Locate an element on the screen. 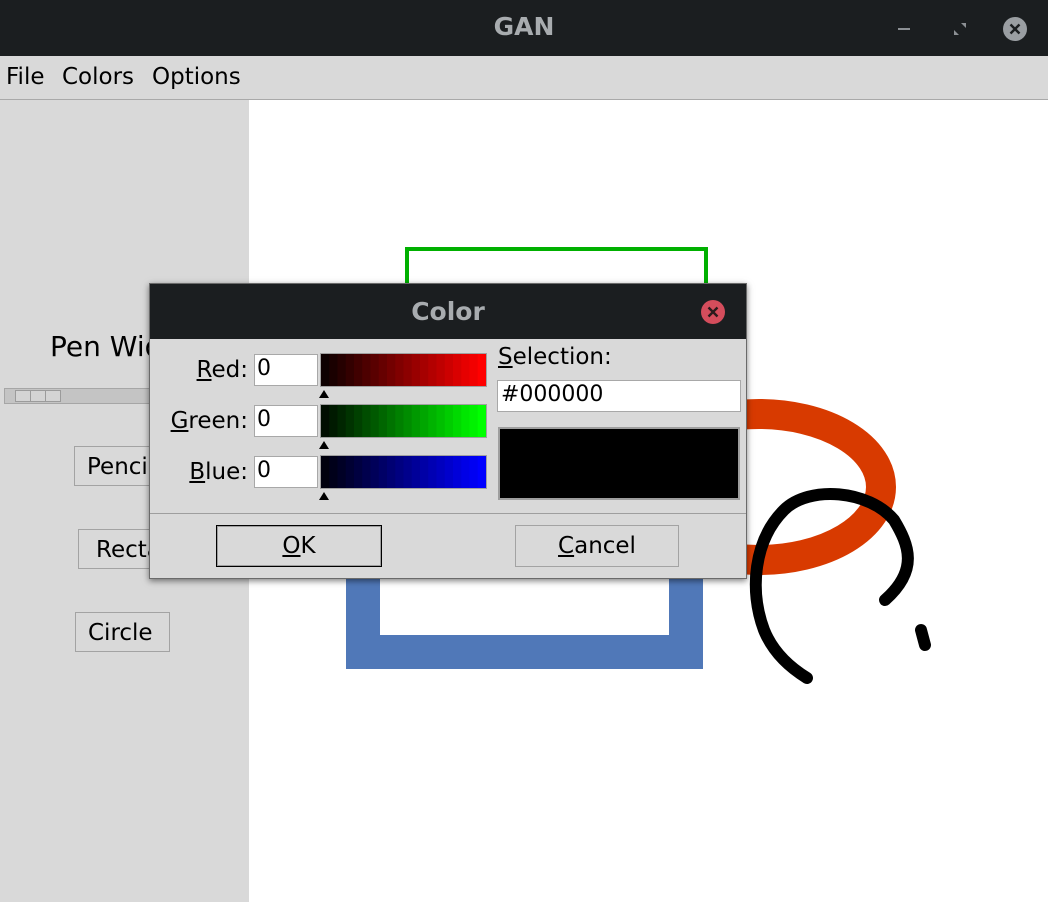 The height and width of the screenshot is (902, 1048). pen-width-slider-thumb is located at coordinates (38, 396).